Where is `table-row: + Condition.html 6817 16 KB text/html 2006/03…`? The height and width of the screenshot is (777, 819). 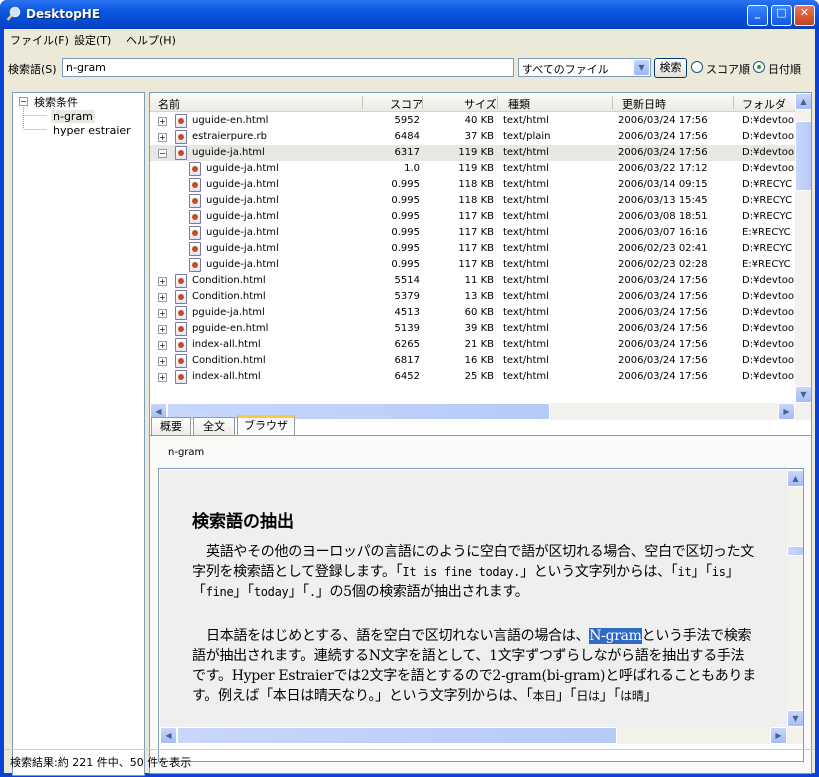
table-row: + Condition.html 6817 16 KB text/html 2006/03… is located at coordinates (473, 361).